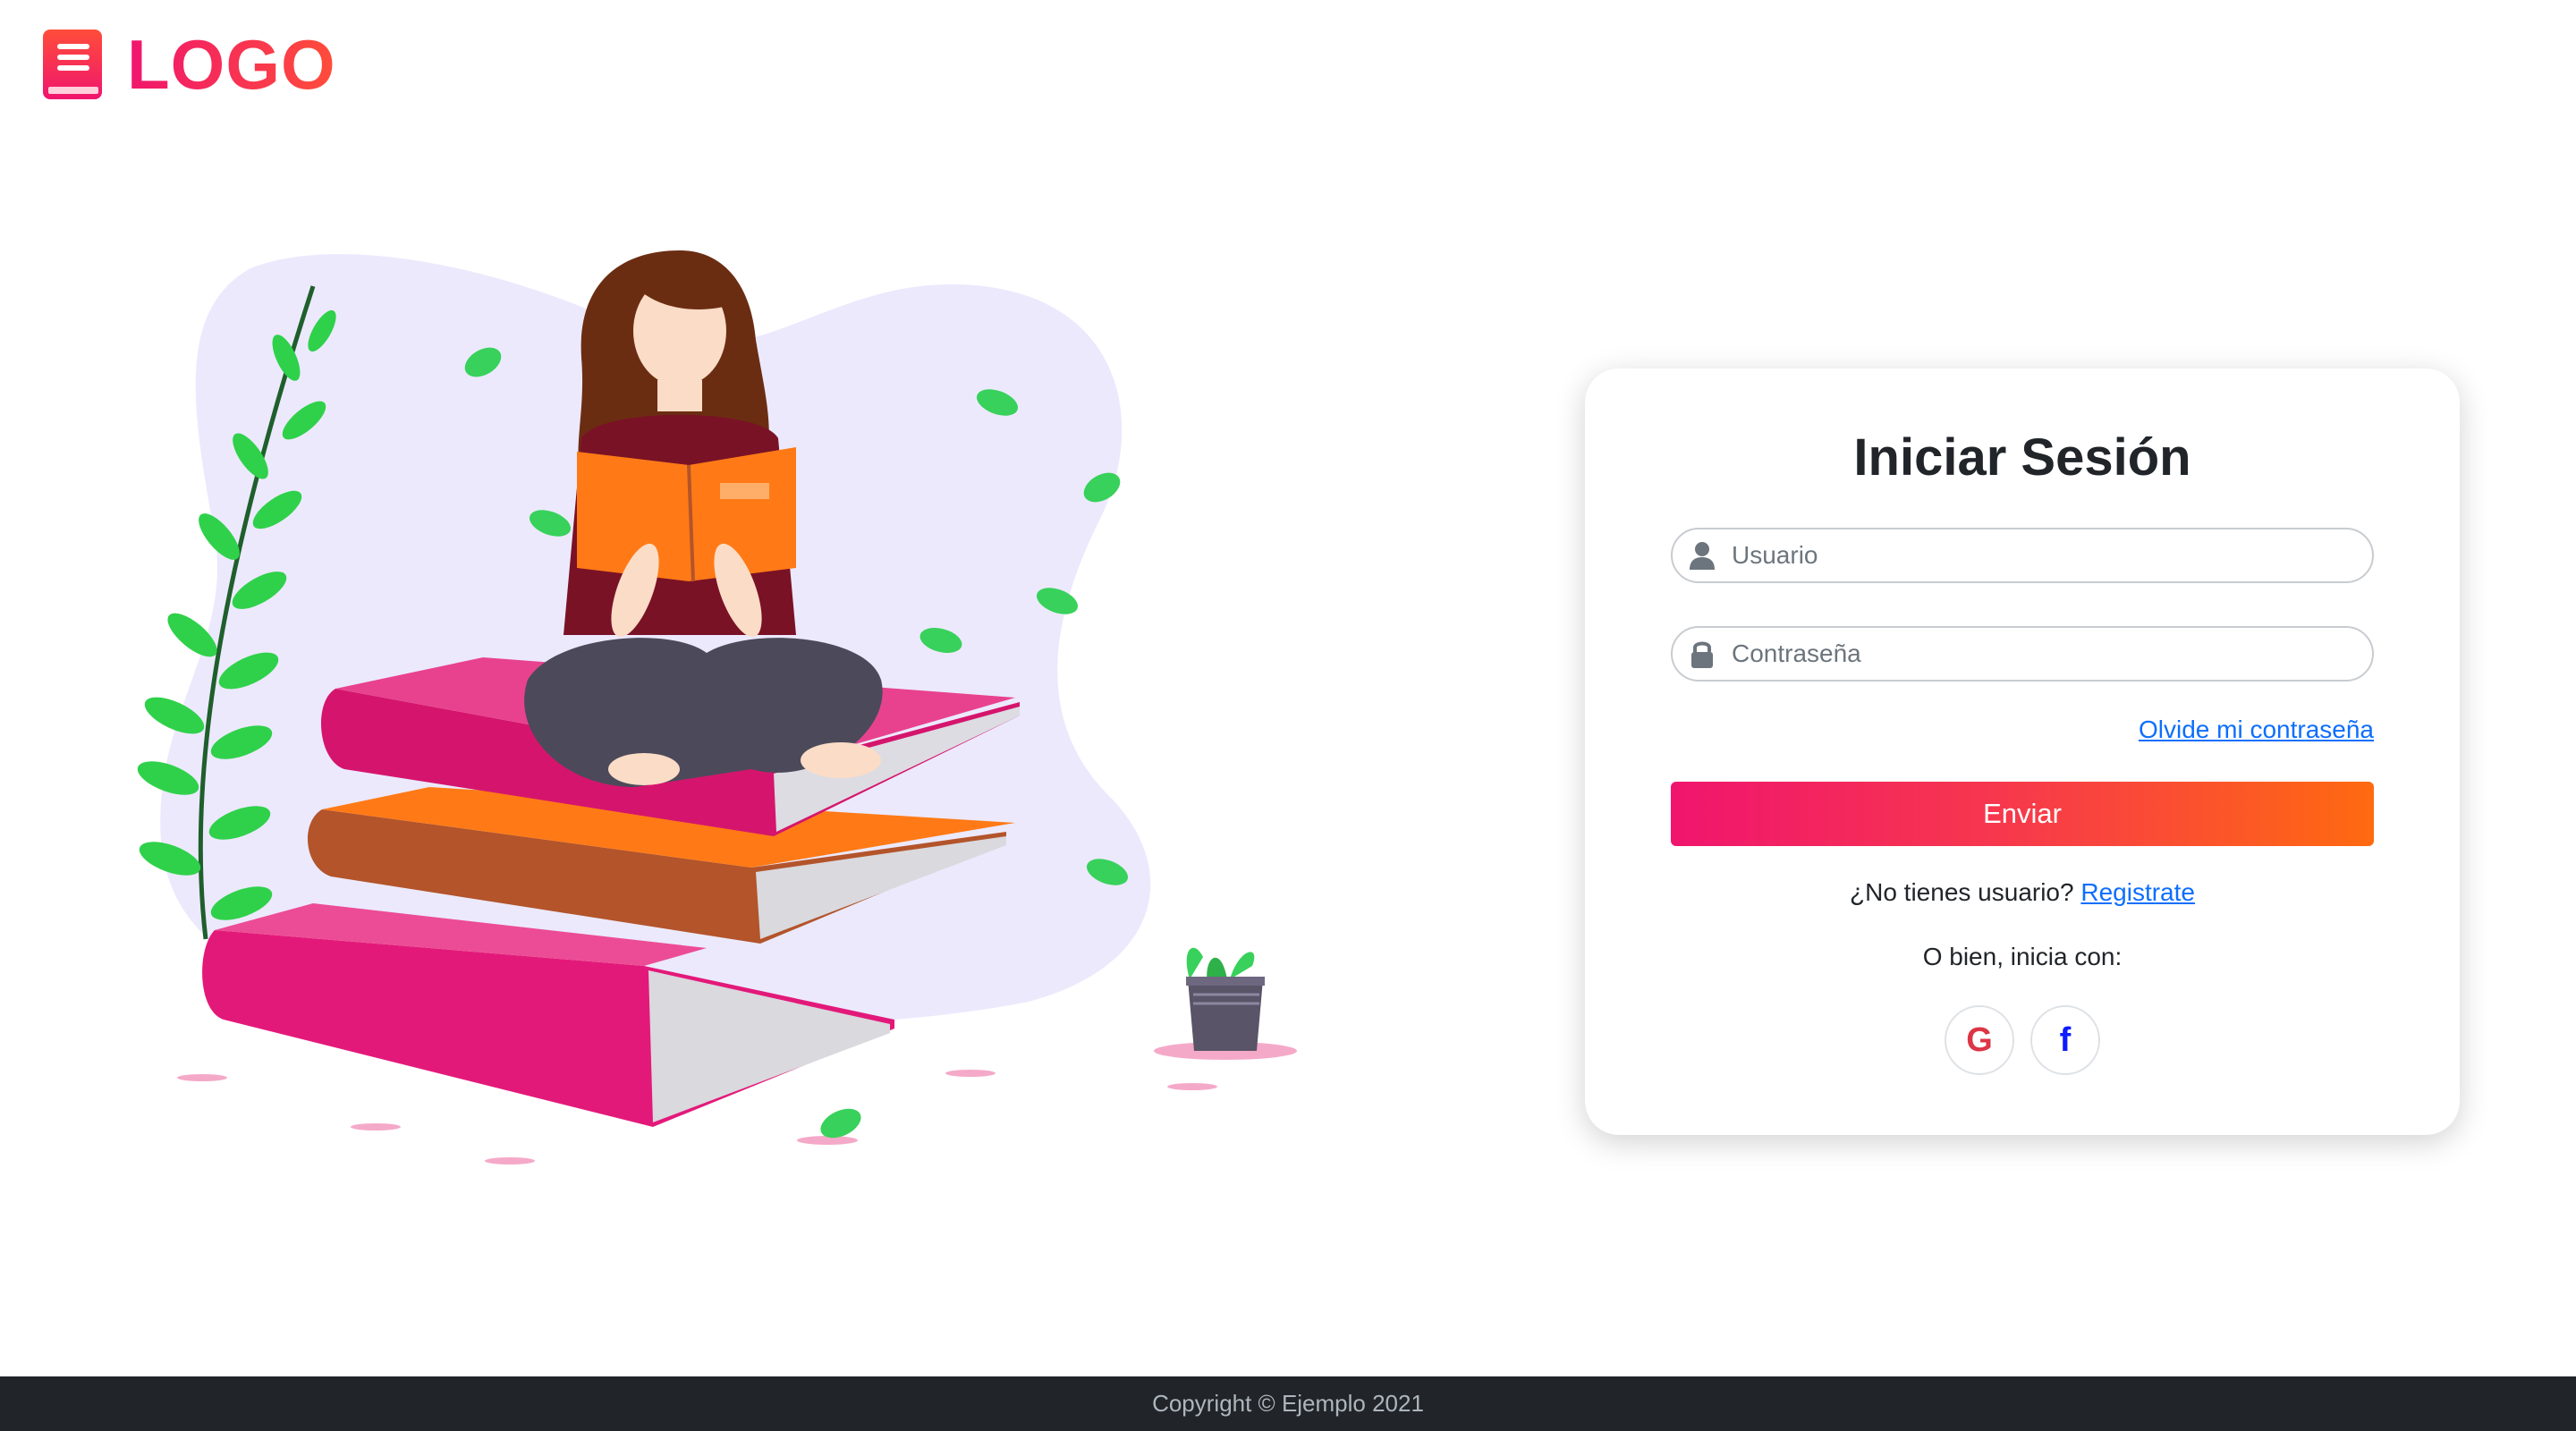  I want to click on register-link: Registrate, so click(2137, 892).